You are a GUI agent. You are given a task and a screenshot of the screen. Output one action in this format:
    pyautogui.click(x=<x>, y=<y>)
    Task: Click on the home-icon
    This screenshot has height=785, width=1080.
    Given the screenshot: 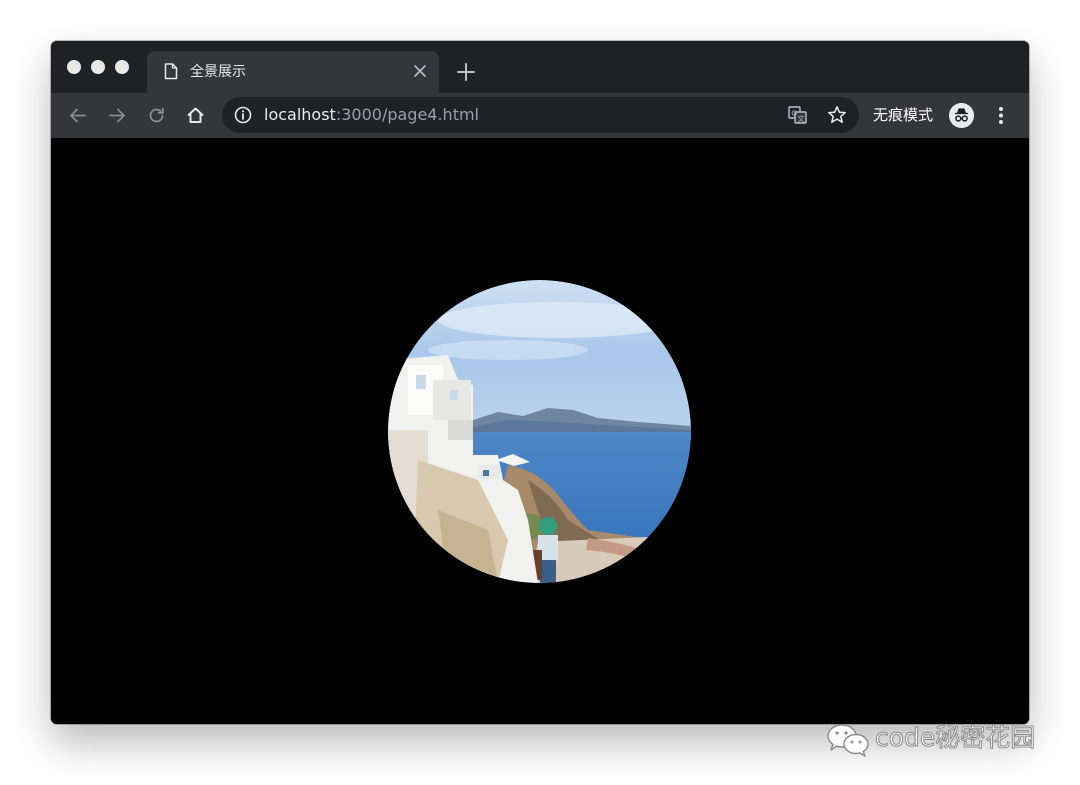 What is the action you would take?
    pyautogui.click(x=195, y=115)
    